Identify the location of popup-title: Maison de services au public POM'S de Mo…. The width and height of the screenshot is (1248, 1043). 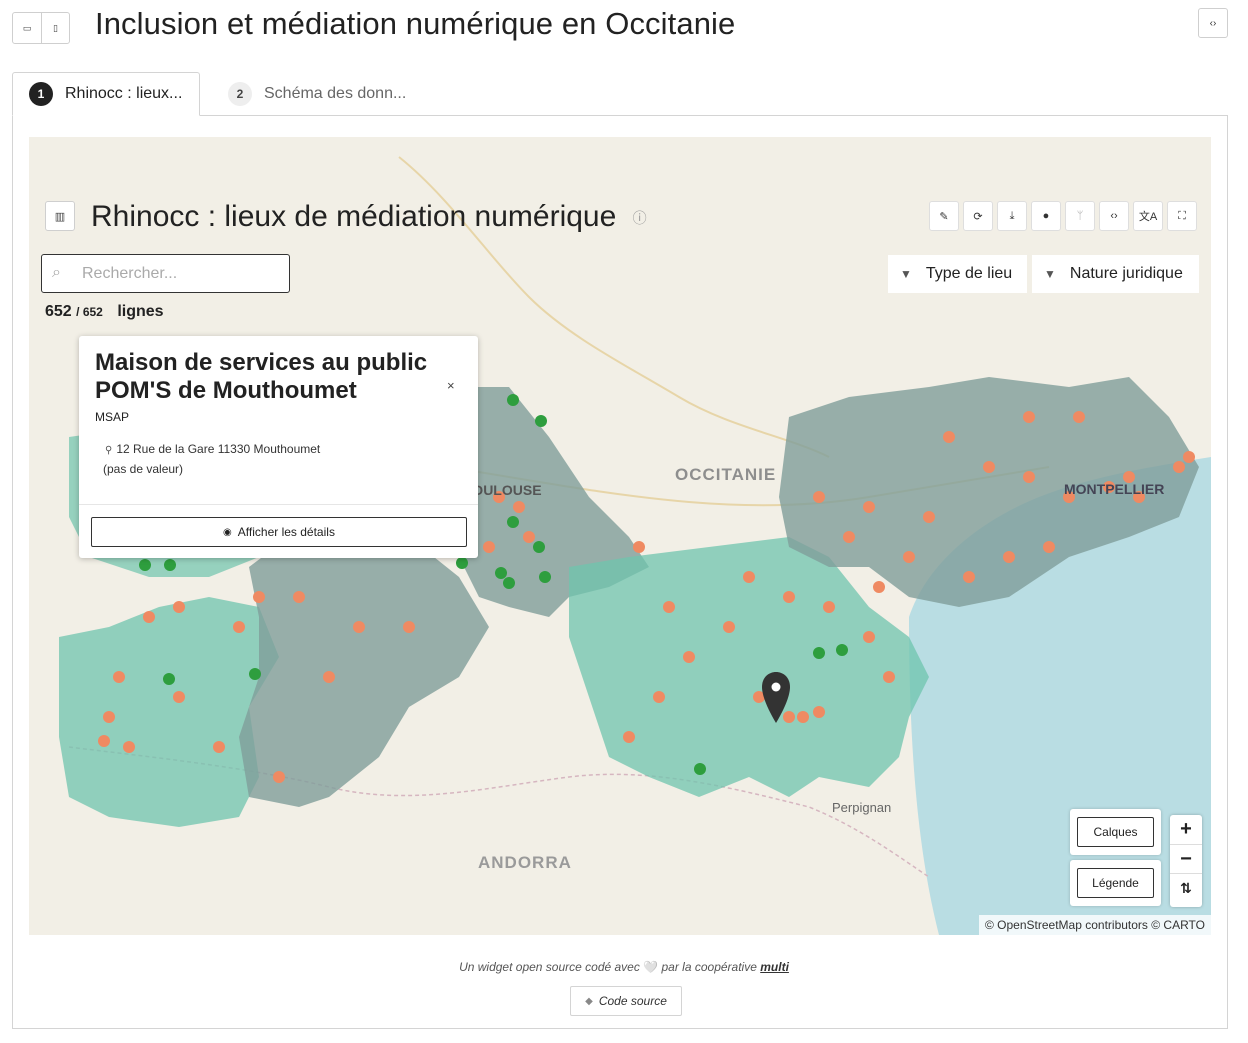
(261, 376).